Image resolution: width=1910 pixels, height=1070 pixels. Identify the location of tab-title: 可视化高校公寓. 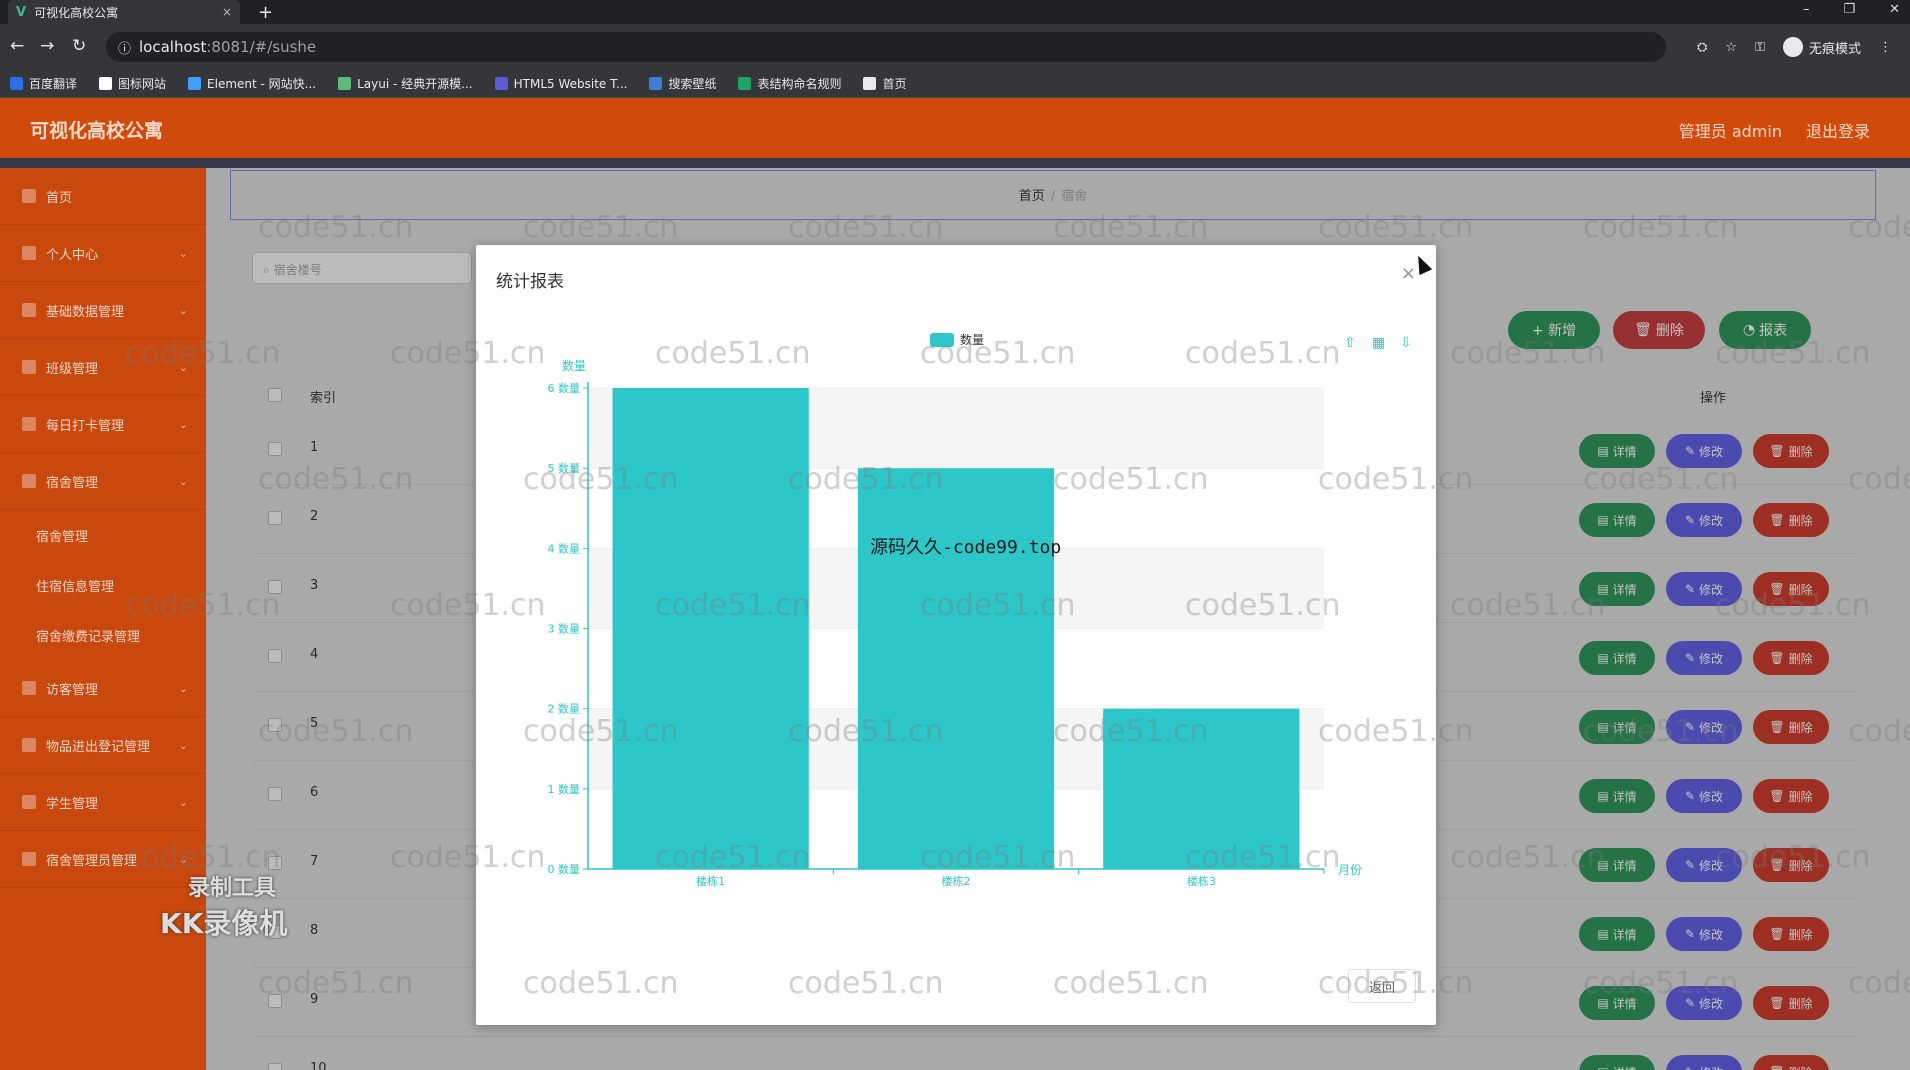
(76, 12).